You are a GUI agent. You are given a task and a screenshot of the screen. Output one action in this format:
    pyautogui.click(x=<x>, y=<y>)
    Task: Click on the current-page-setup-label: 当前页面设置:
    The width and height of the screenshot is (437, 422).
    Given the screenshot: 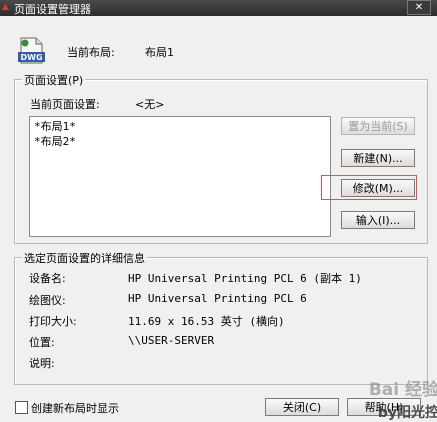 What is the action you would take?
    pyautogui.click(x=65, y=104)
    